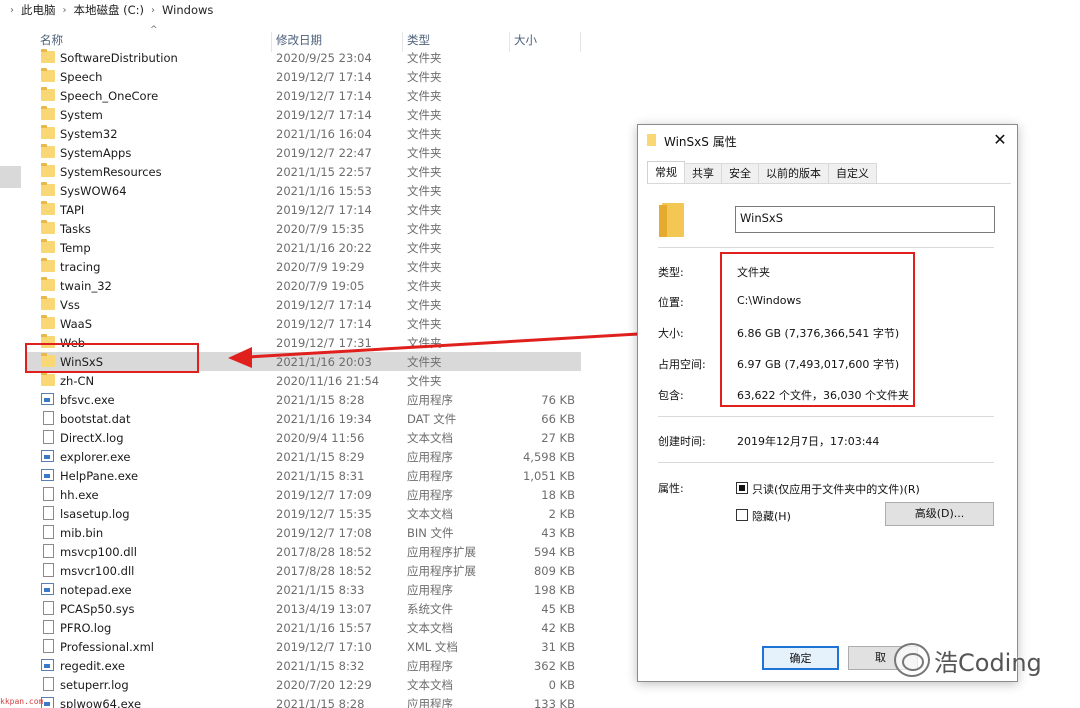  What do you see at coordinates (671, 220) in the screenshot?
I see `large-folder-icon` at bounding box center [671, 220].